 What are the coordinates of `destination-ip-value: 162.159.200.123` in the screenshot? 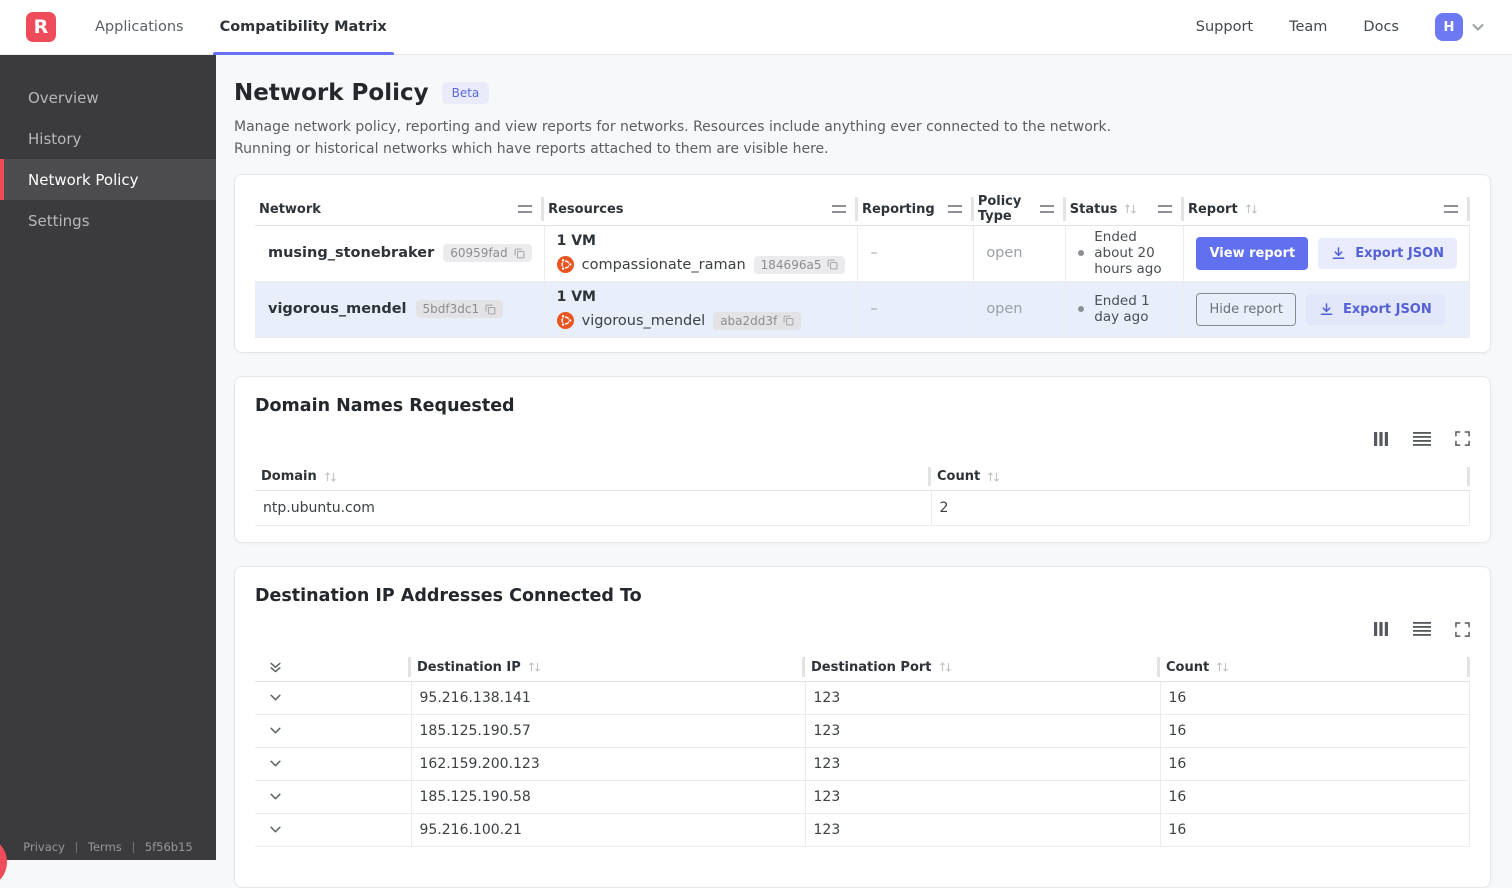 It's located at (608, 763).